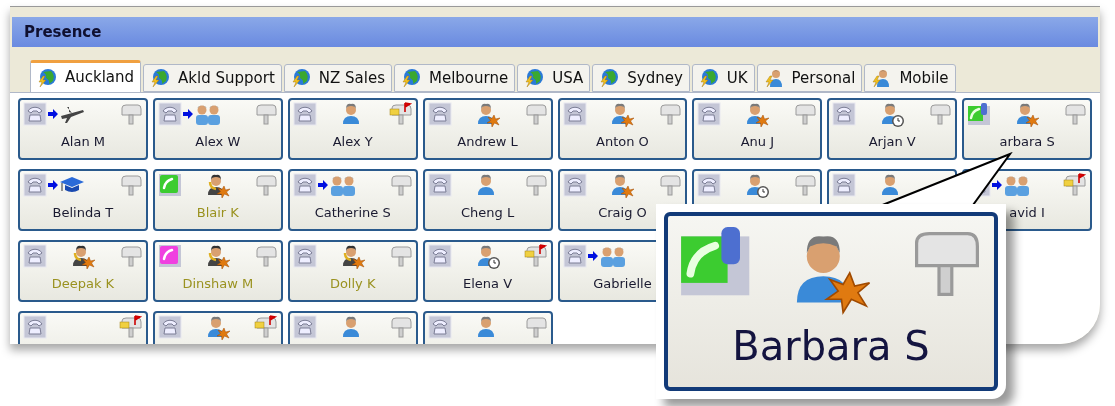 The height and width of the screenshot is (406, 1115). Describe the element at coordinates (831, 301) in the screenshot. I see `contact-card: Barbara S` at that location.